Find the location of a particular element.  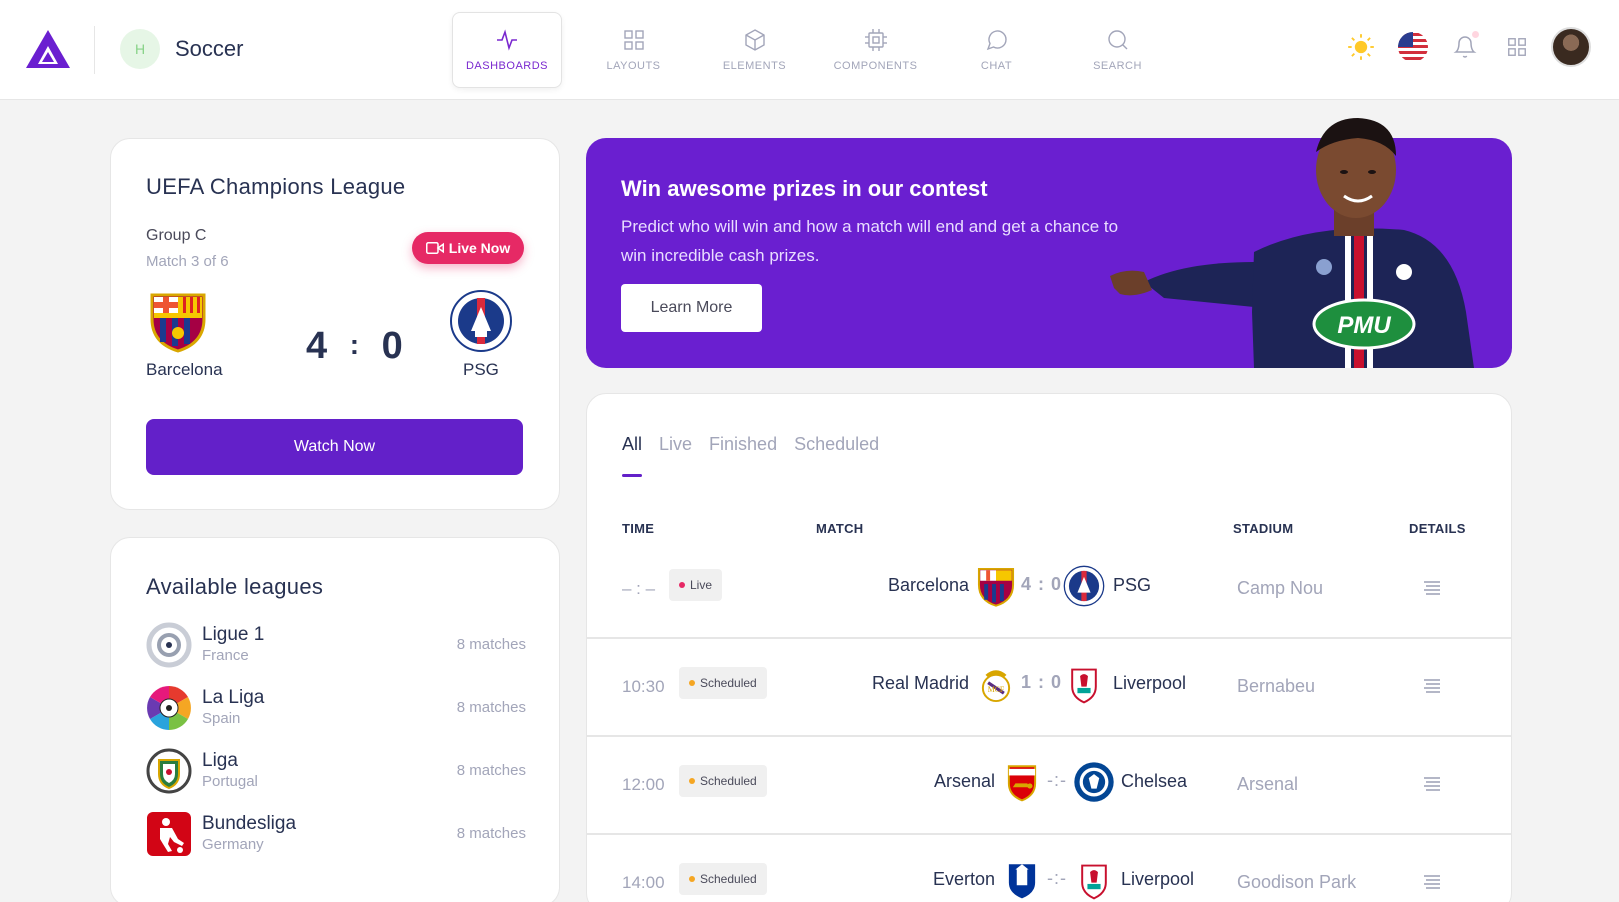

header-actions is located at coordinates (1460, 47).